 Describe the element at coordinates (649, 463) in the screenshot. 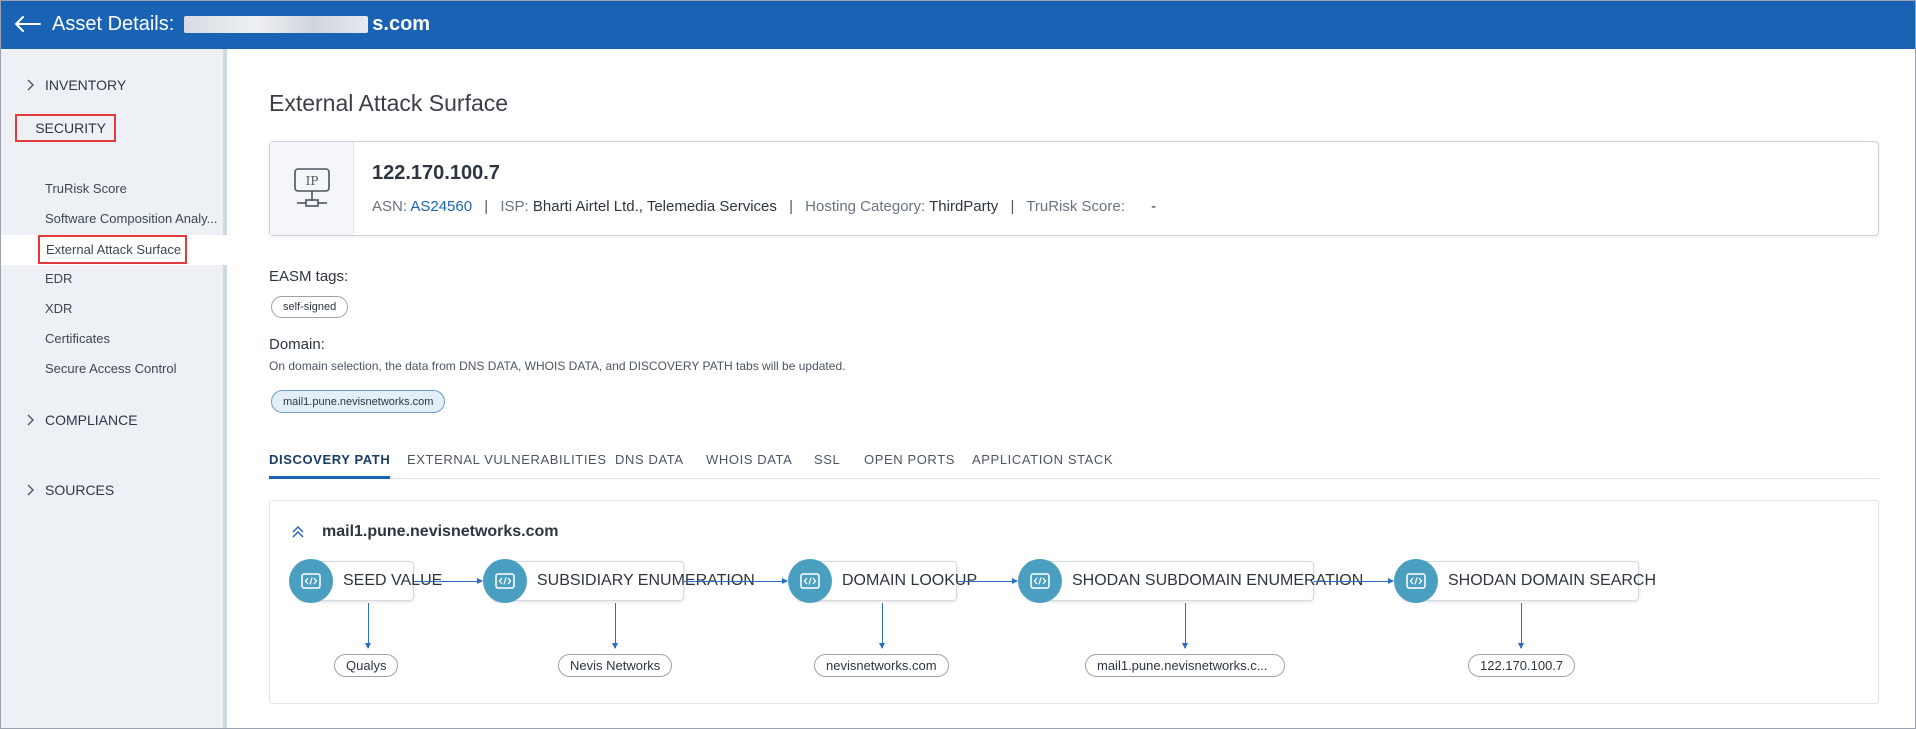

I see `tab-dns-data: DNS DATA` at that location.